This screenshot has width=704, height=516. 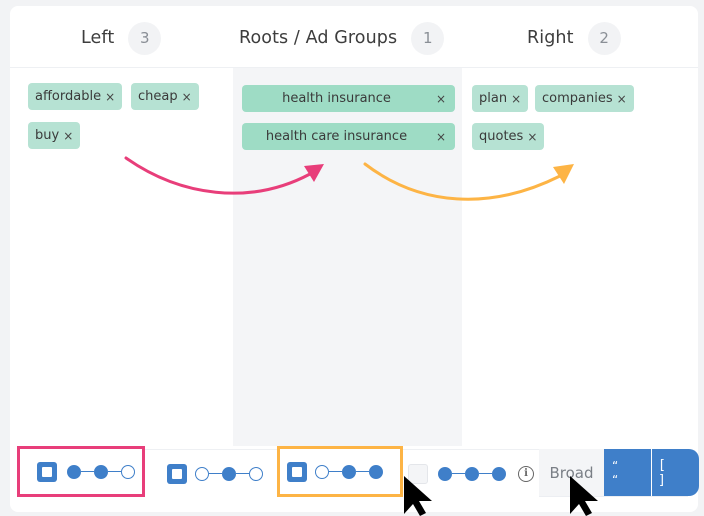 What do you see at coordinates (68, 96) in the screenshot?
I see `chip-label: affordable` at bounding box center [68, 96].